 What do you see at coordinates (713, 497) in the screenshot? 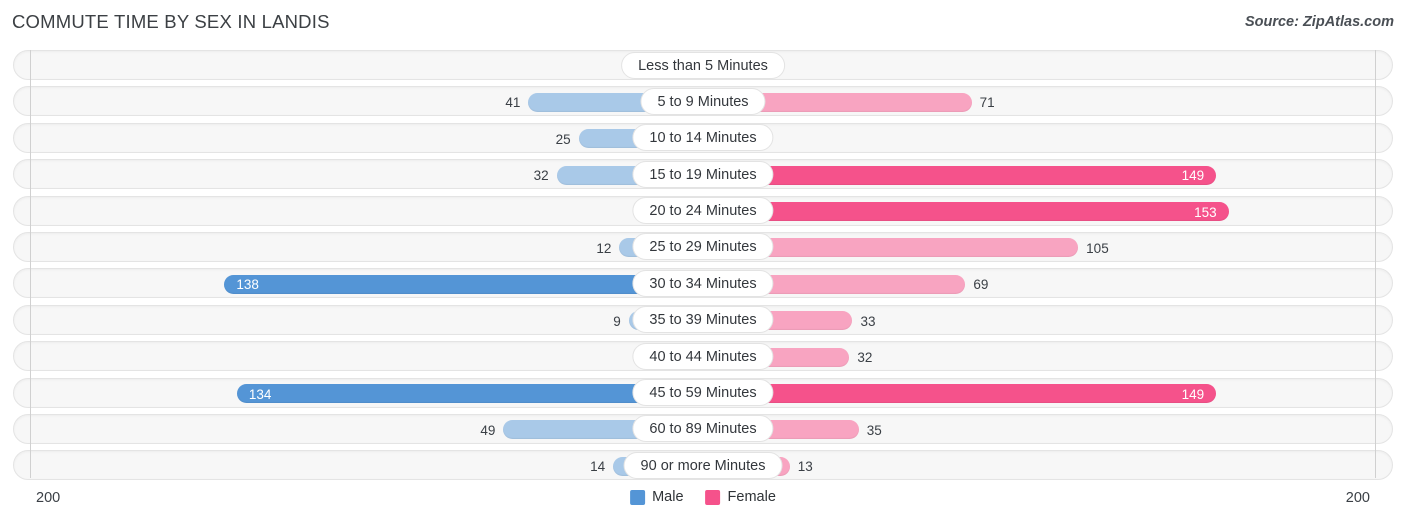
I see `legend-swatch-female-icon` at bounding box center [713, 497].